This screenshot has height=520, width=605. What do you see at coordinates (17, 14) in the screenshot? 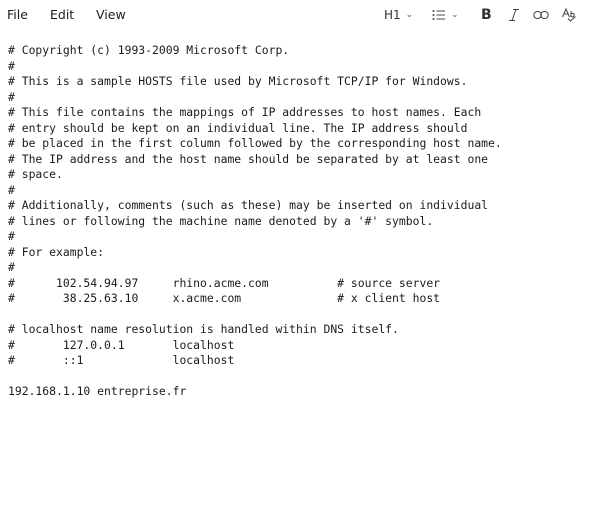
I see `menu-file: File` at bounding box center [17, 14].